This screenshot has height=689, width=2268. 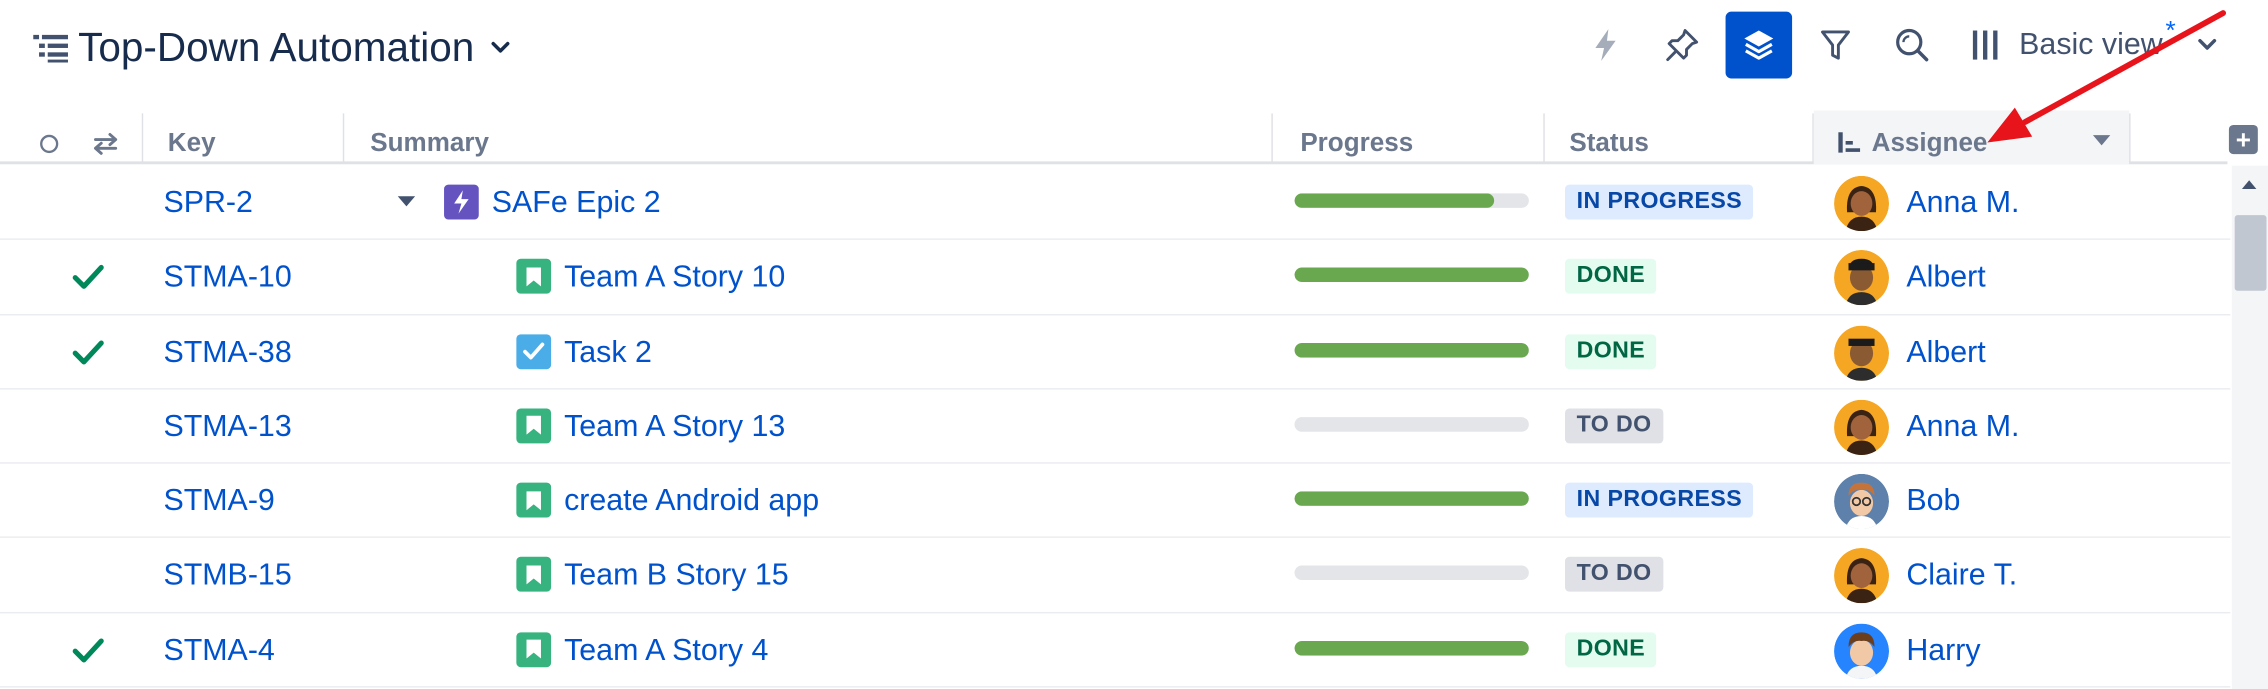 I want to click on caret-down-icon, so click(x=2101, y=141).